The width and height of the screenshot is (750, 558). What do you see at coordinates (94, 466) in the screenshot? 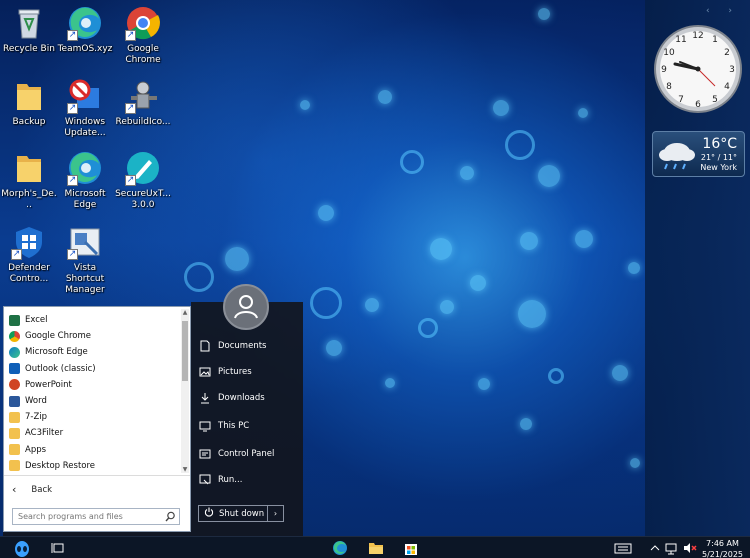
I see `program-item-desktop-restore: Desktop Restore` at bounding box center [94, 466].